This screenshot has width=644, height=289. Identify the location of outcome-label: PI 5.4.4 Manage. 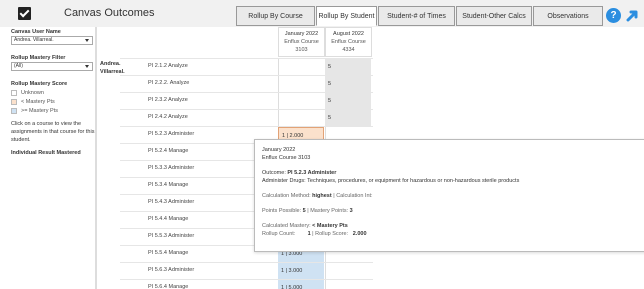
(168, 219).